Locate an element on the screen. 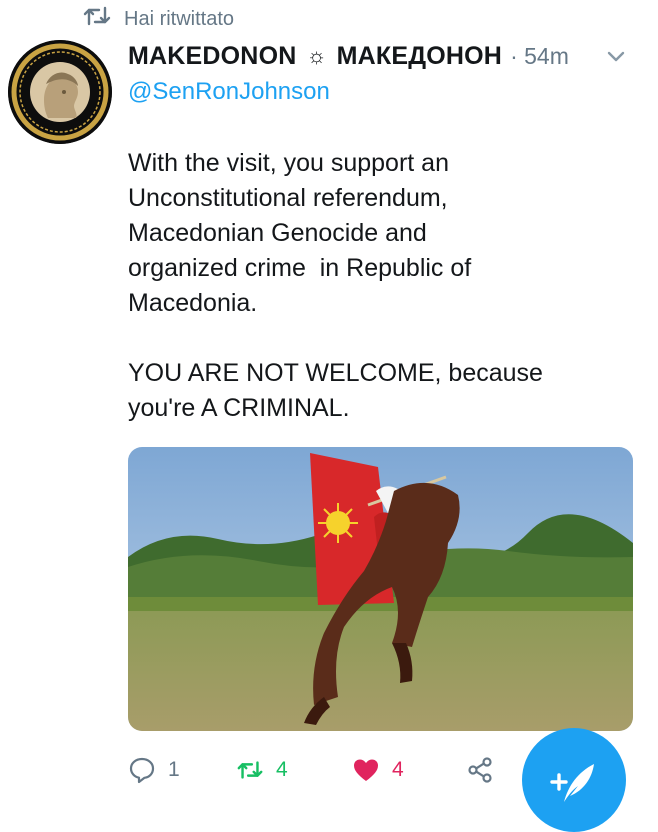  heart-icon is located at coordinates (366, 770).